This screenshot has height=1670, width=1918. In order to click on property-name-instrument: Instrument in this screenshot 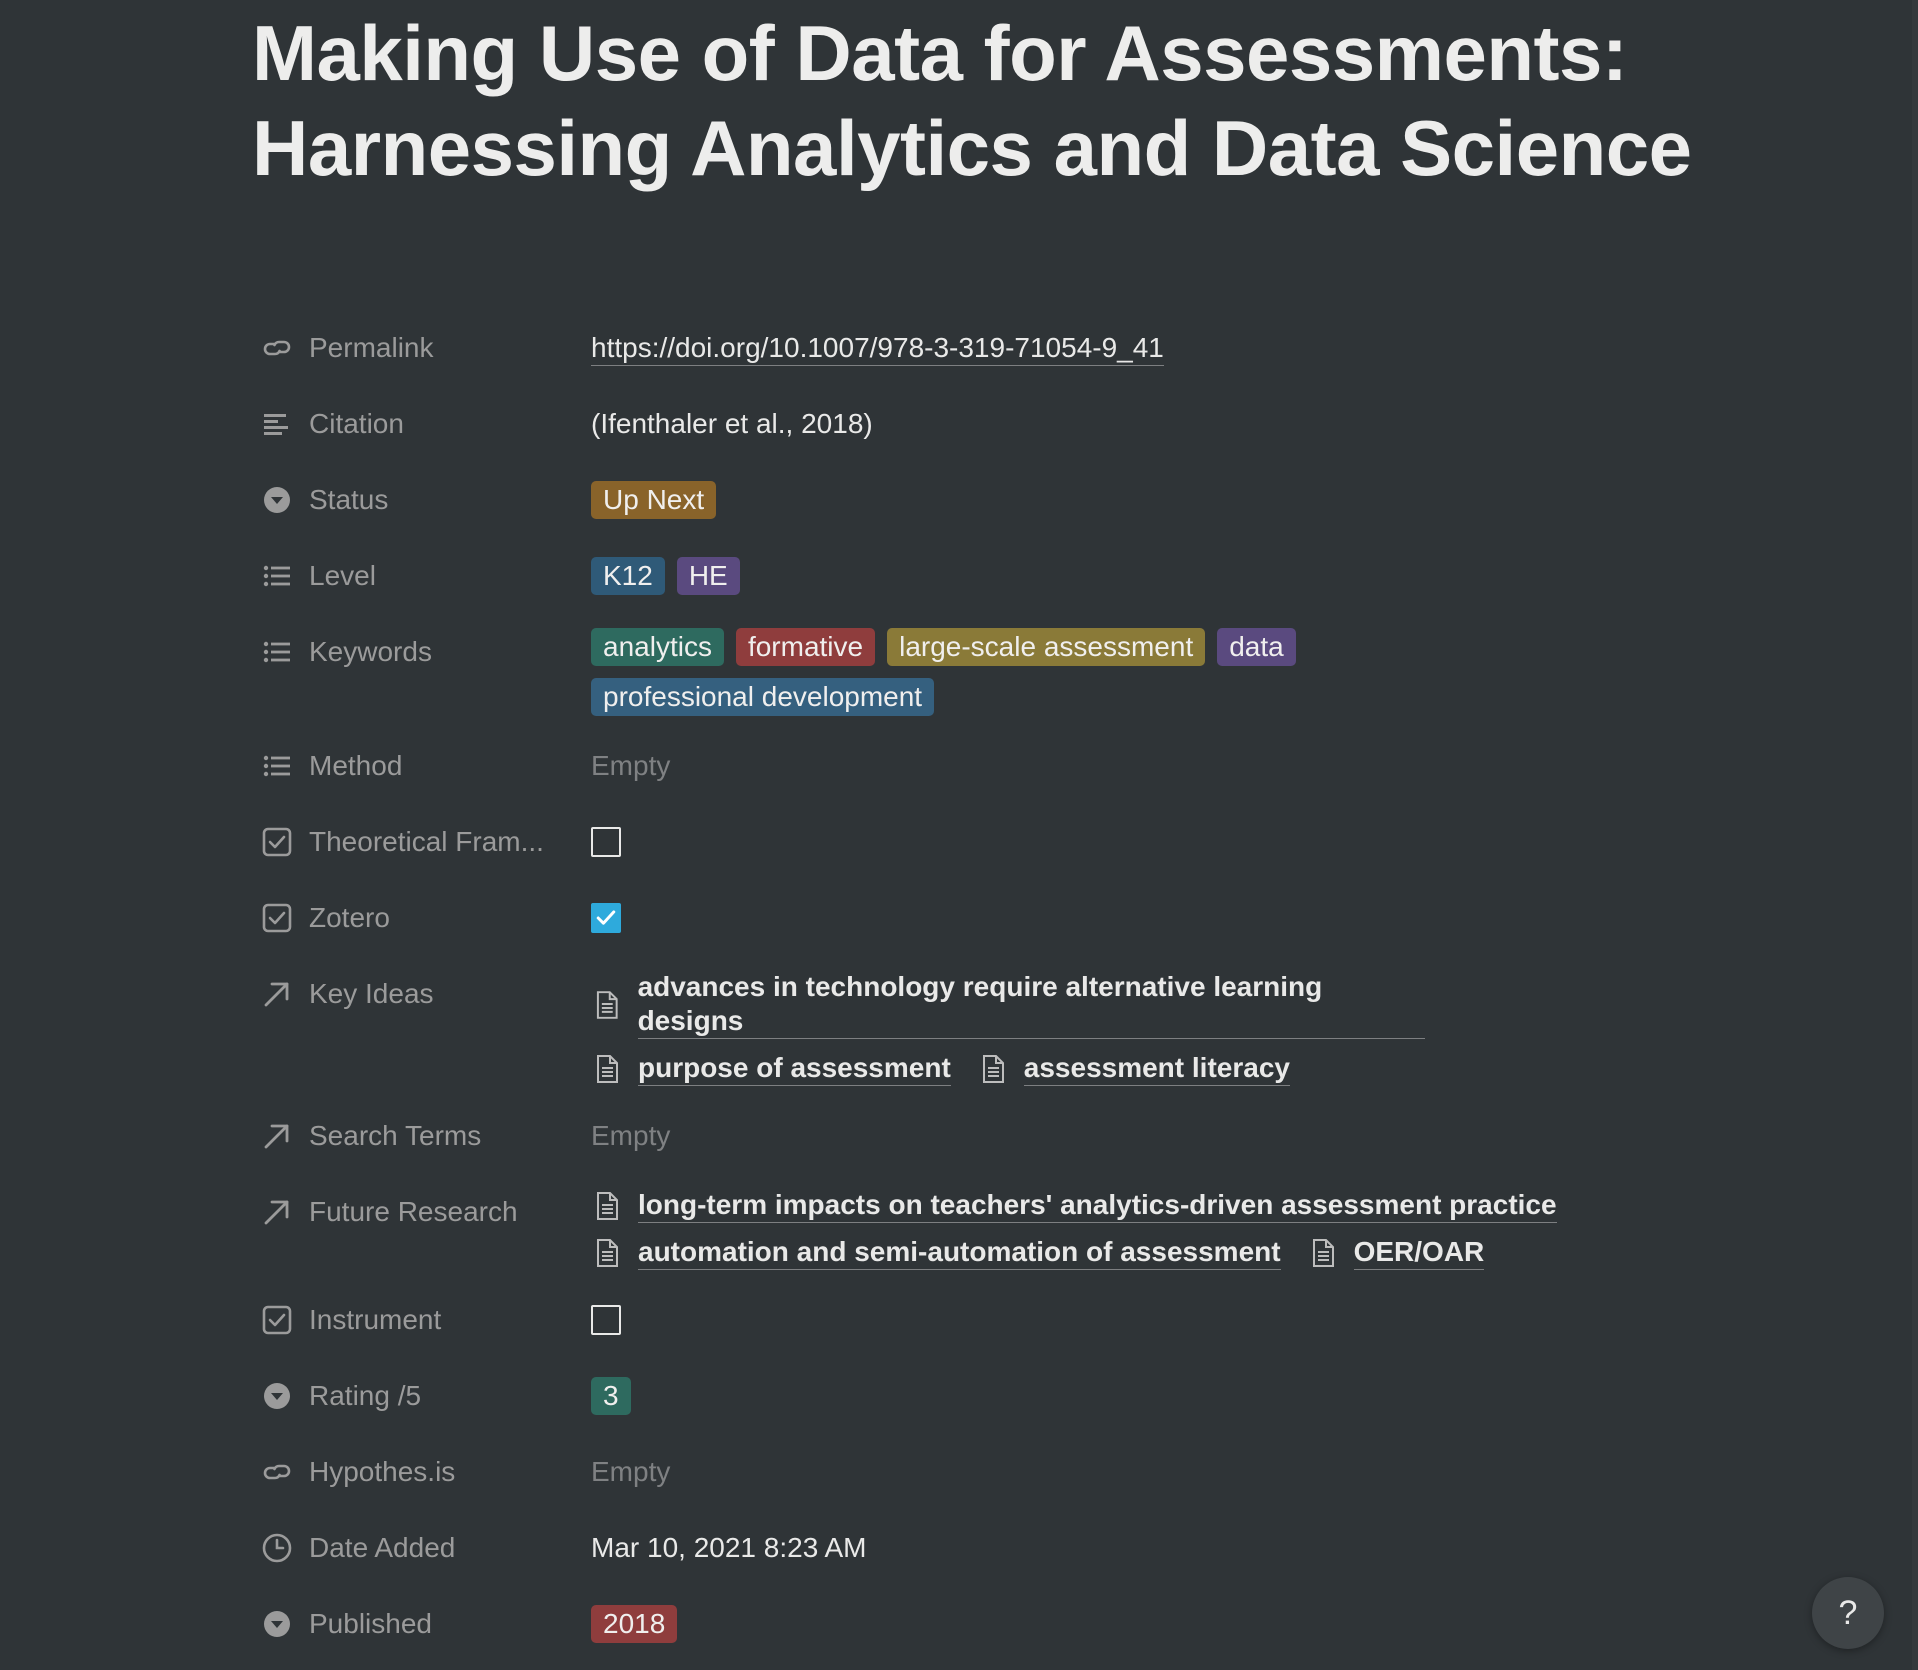, I will do `click(421, 1320)`.